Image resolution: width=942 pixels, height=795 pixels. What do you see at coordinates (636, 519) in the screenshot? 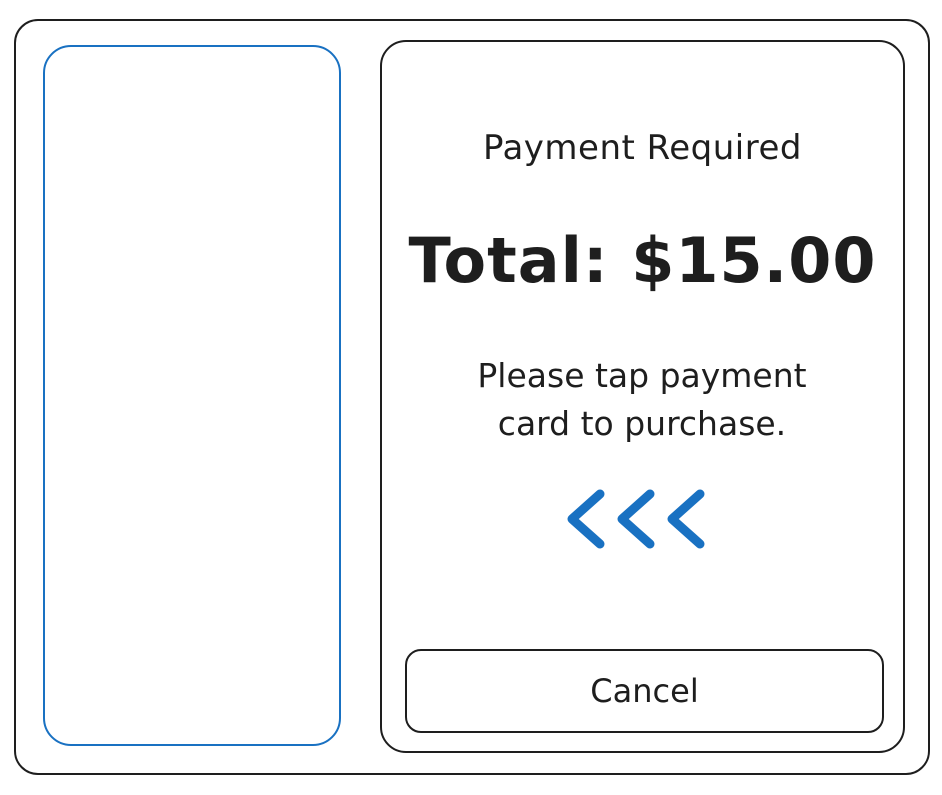
I see `chevrons-left-icon` at bounding box center [636, 519].